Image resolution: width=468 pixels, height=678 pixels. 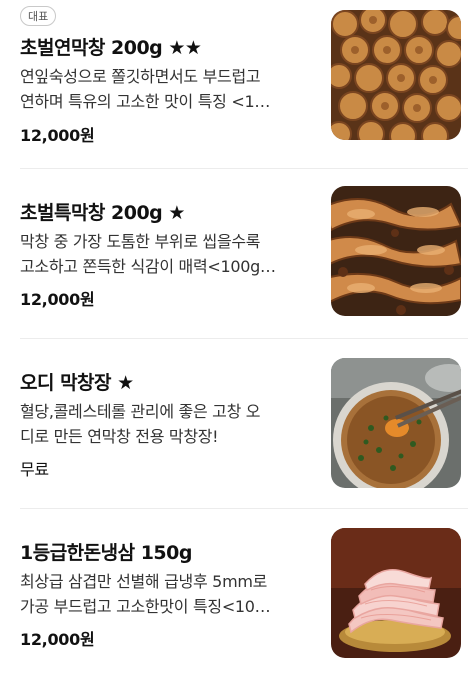 I want to click on menu-item-name: 초벌연막창 200g ★★, so click(x=111, y=48).